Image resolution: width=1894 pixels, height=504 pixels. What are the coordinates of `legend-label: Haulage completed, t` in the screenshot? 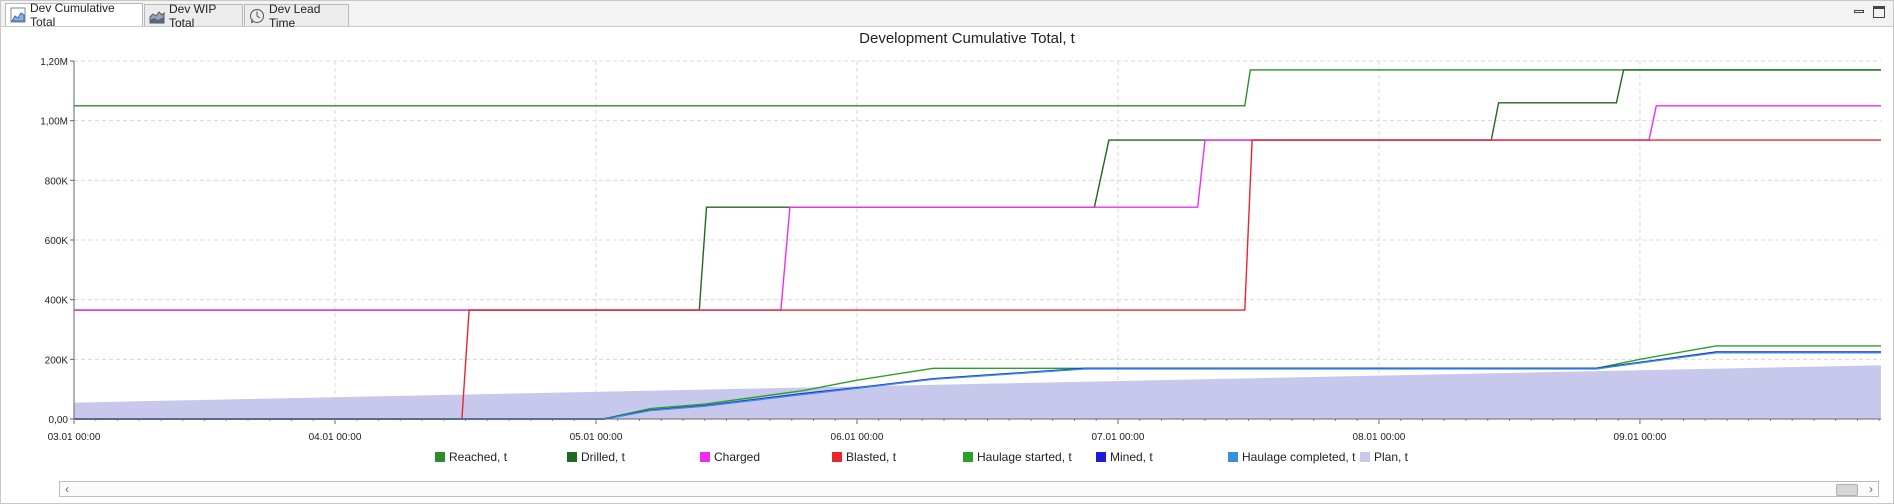 It's located at (1299, 457).